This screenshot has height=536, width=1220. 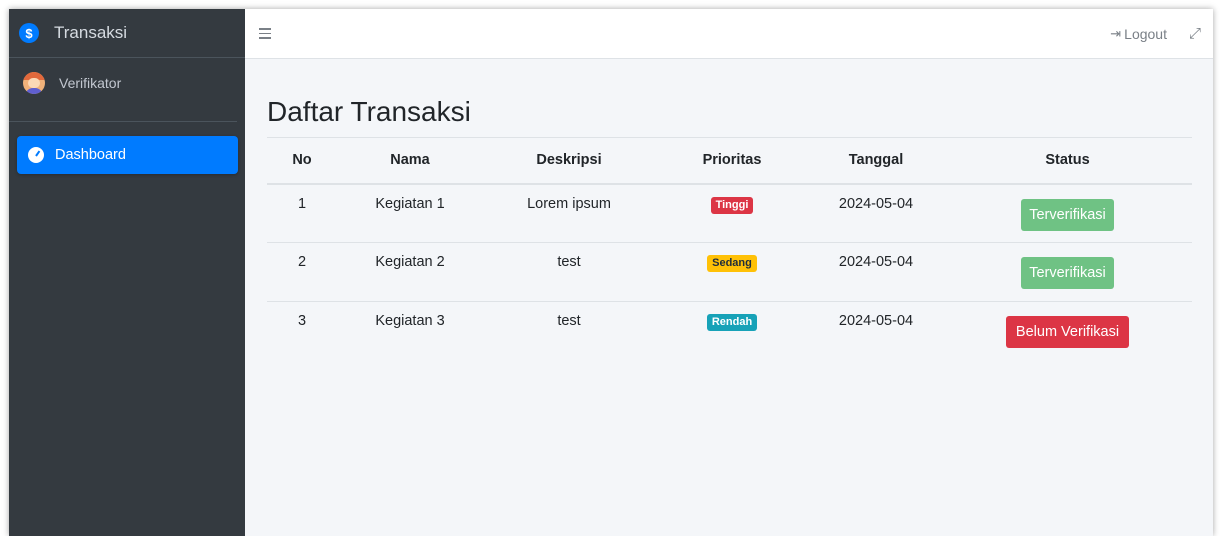 I want to click on header-deskripsi: Deskripsi, so click(x=569, y=161).